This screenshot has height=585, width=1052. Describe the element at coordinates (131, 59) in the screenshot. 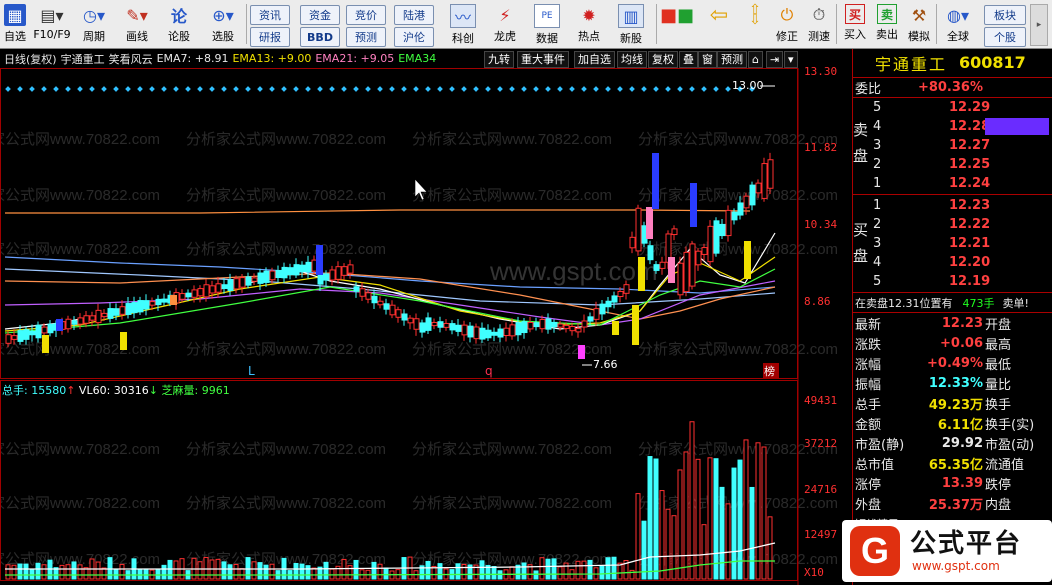

I see `strategy-label: 笑看风云` at that location.